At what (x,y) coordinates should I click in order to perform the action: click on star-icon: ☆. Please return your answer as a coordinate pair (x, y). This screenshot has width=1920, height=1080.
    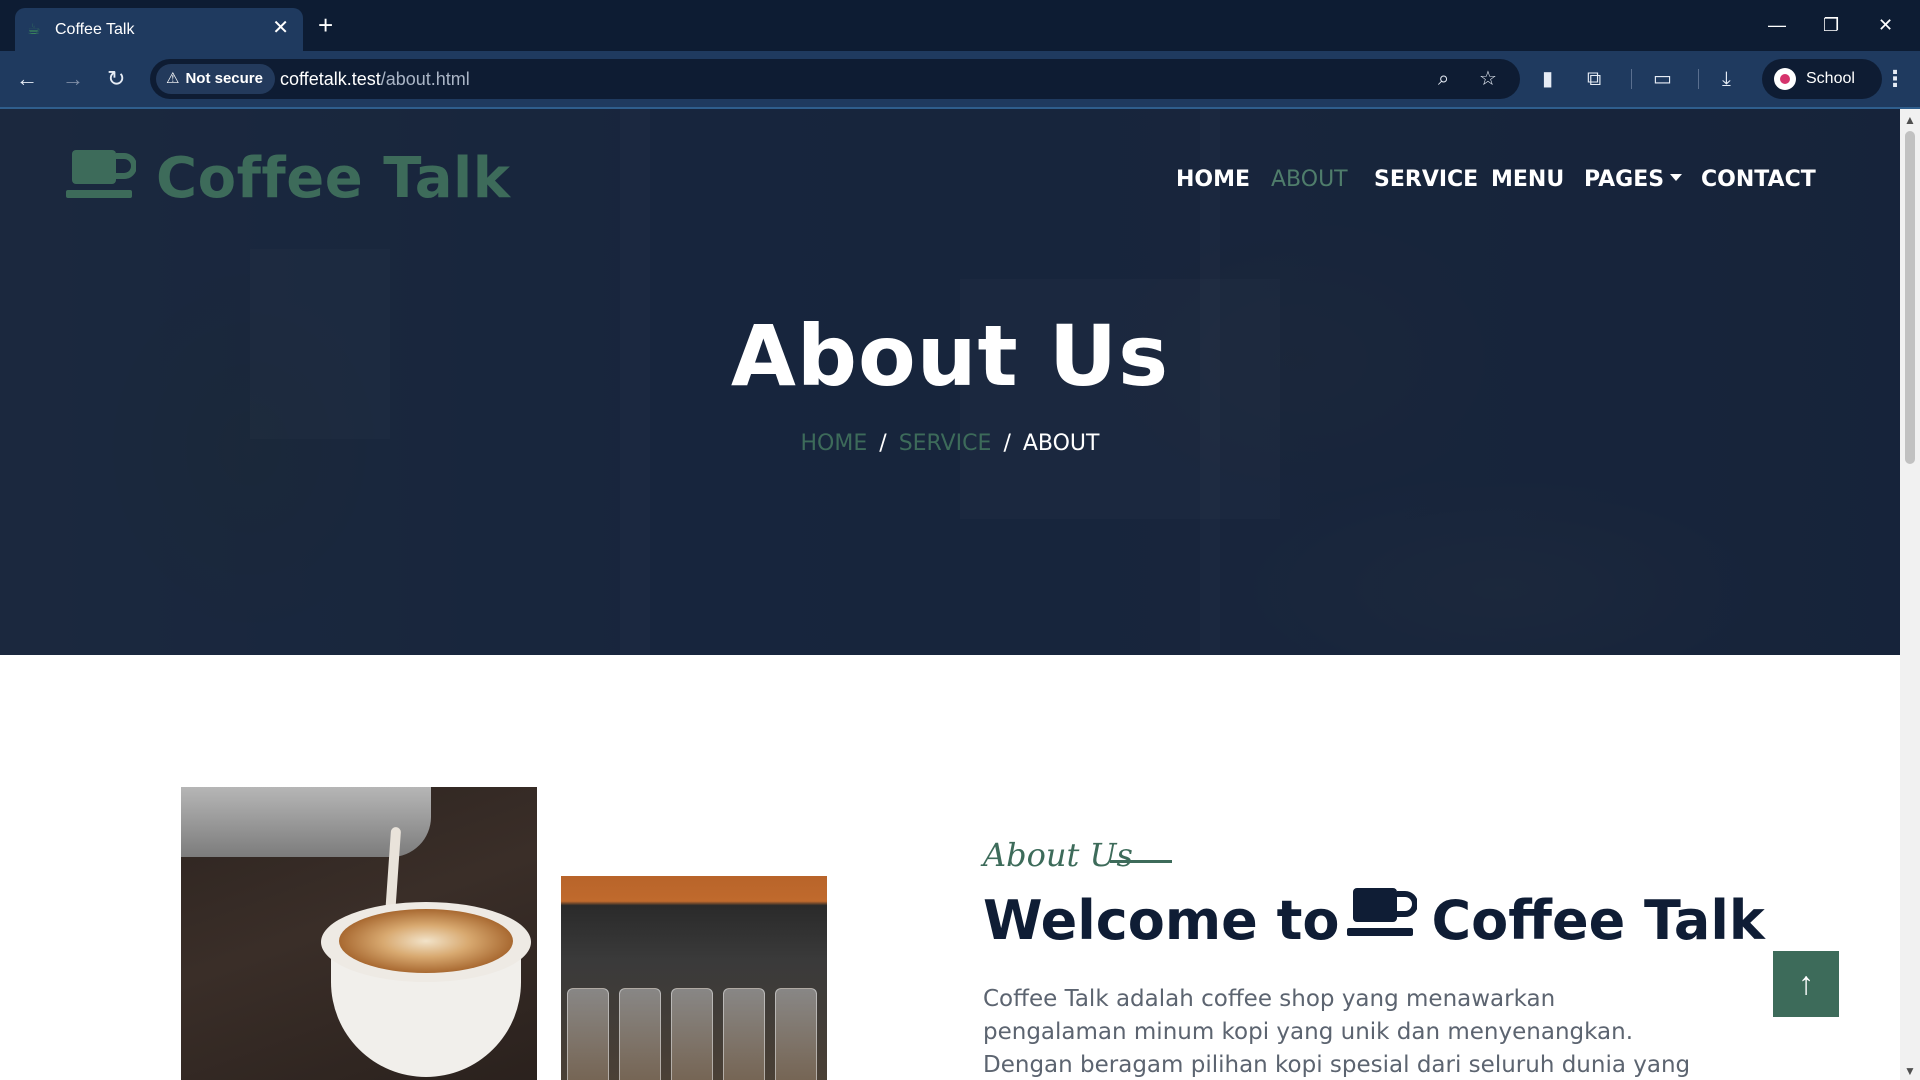
    Looking at the image, I should click on (1488, 79).